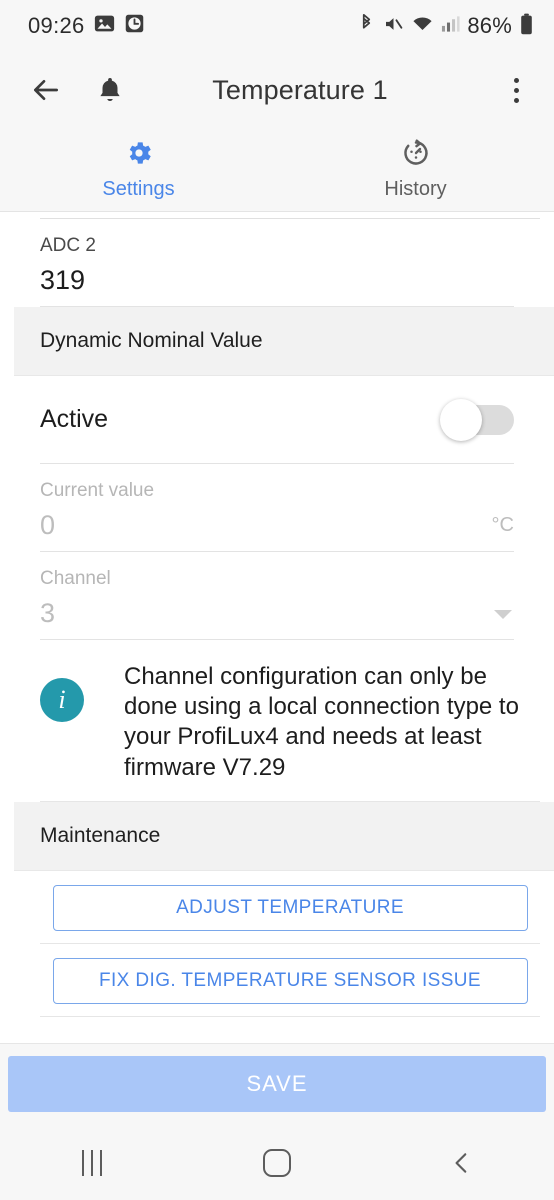 This screenshot has height=1200, width=554. I want to click on channel-field: Channel 3, so click(277, 596).